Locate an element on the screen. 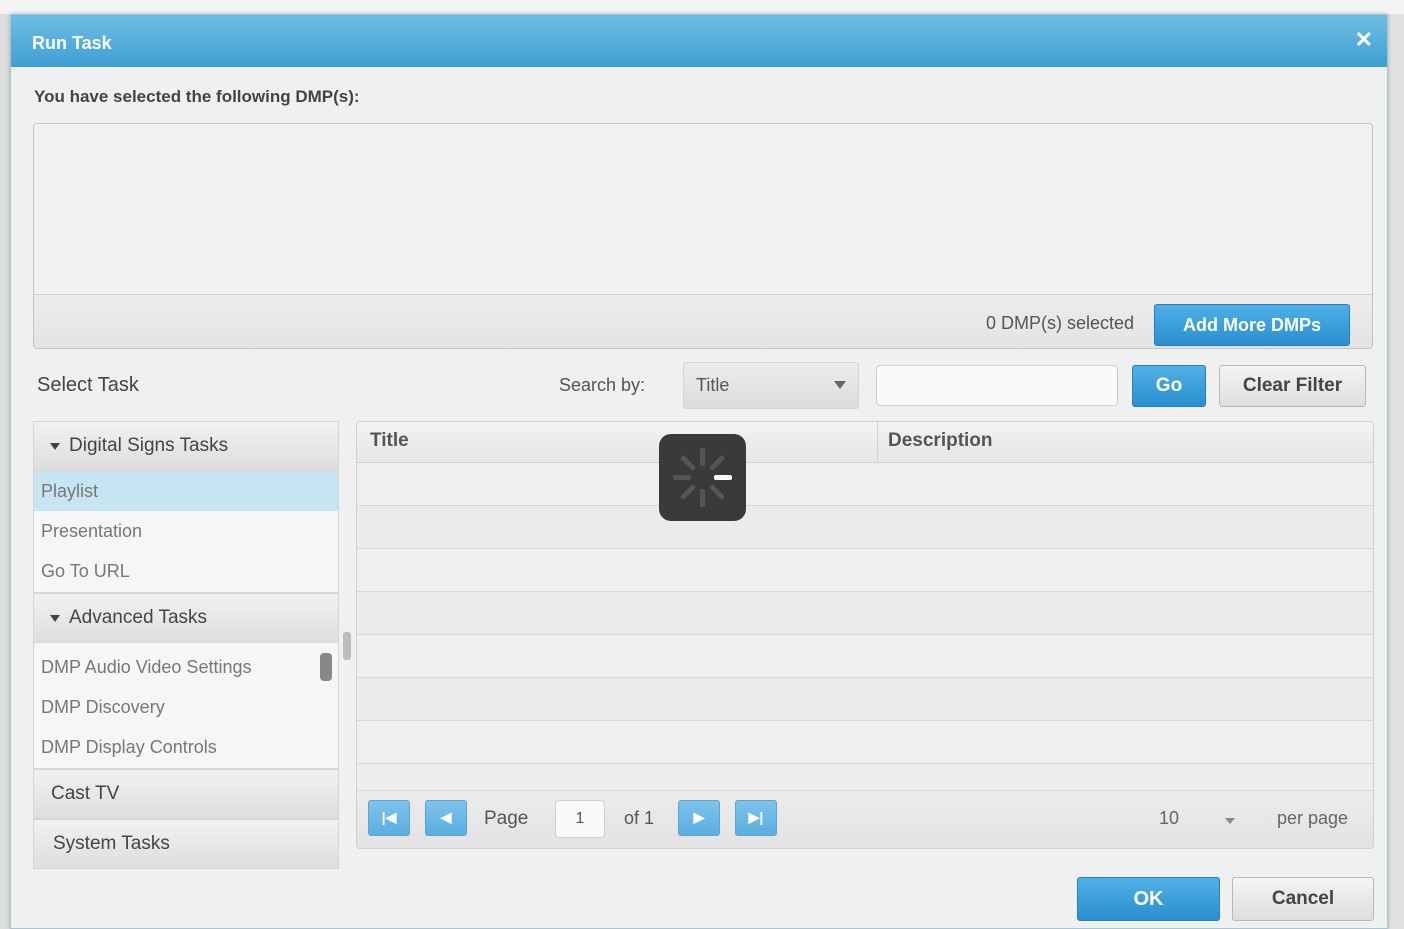  cancel-button: Cancel is located at coordinates (1303, 899).